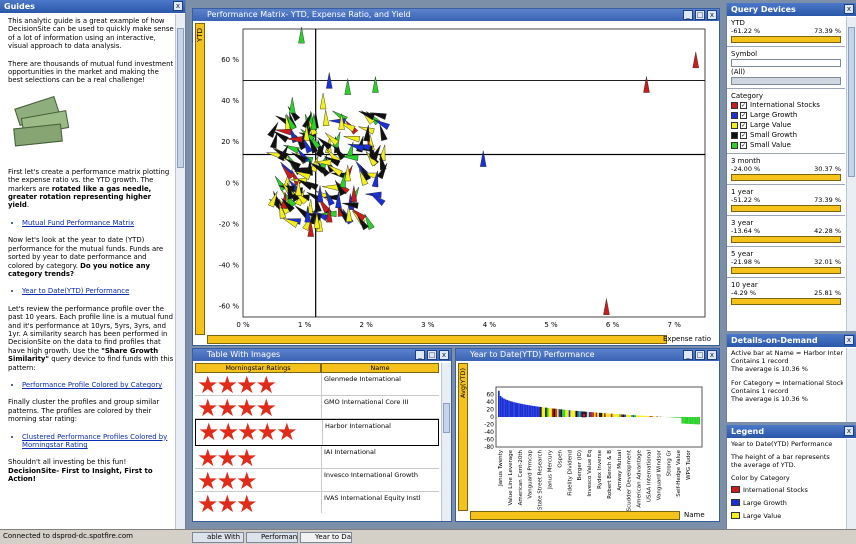  Describe the element at coordinates (575, 515) in the screenshot. I see `ytd-x-axis-selector` at that location.